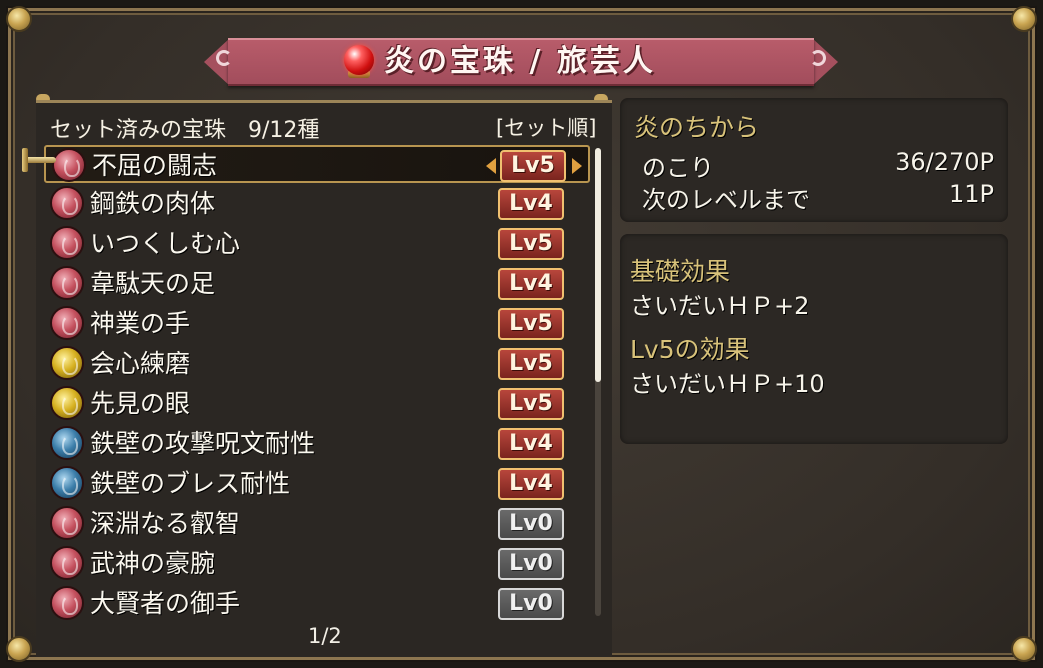 This screenshot has width=1043, height=668. What do you see at coordinates (317, 164) in the screenshot?
I see `orb-row: 不屈の闘志 Lv5` at bounding box center [317, 164].